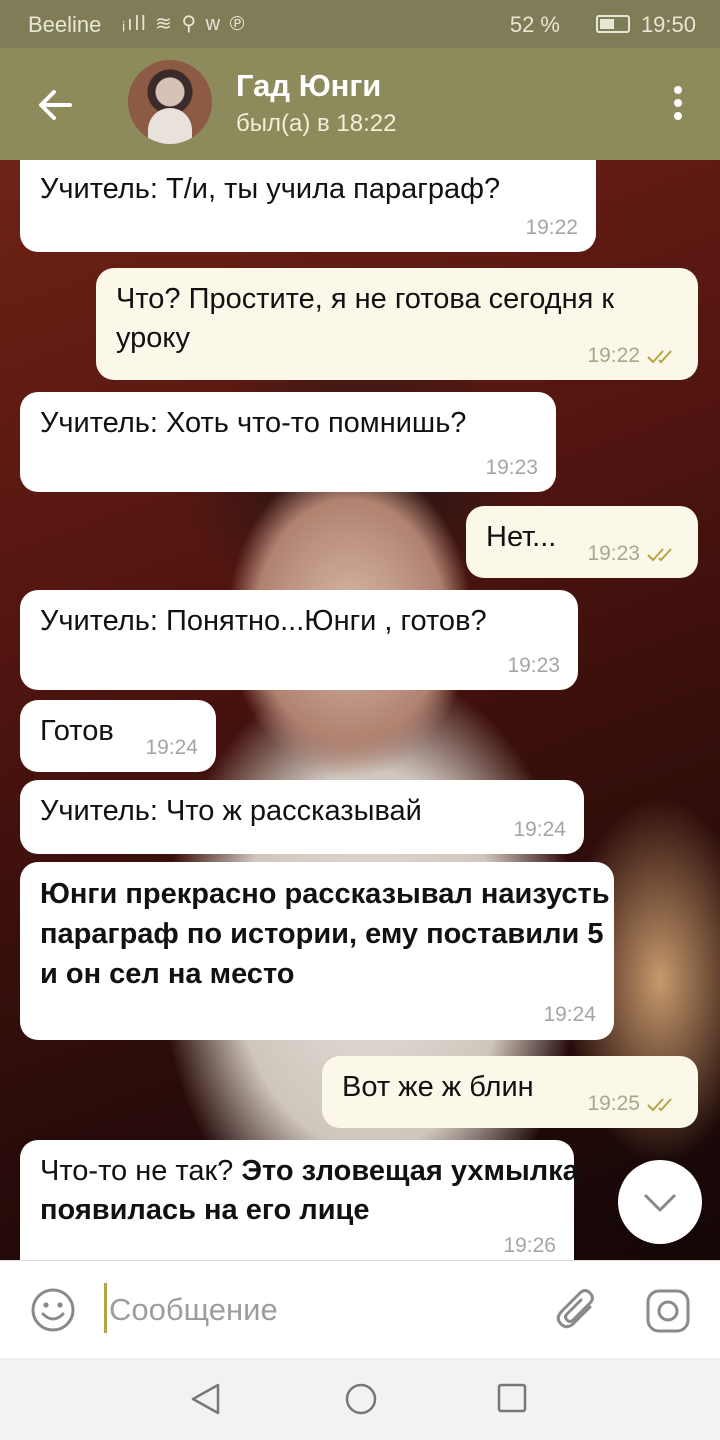 Image resolution: width=720 pixels, height=1440 pixels. Describe the element at coordinates (253, 423) in the screenshot. I see `message-text: Учитель: Хоть что-то помнишь?` at that location.